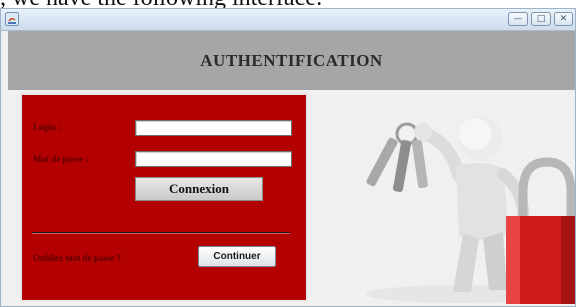 This screenshot has height=307, width=576. Describe the element at coordinates (237, 256) in the screenshot. I see `continuer-button: Continuer` at that location.